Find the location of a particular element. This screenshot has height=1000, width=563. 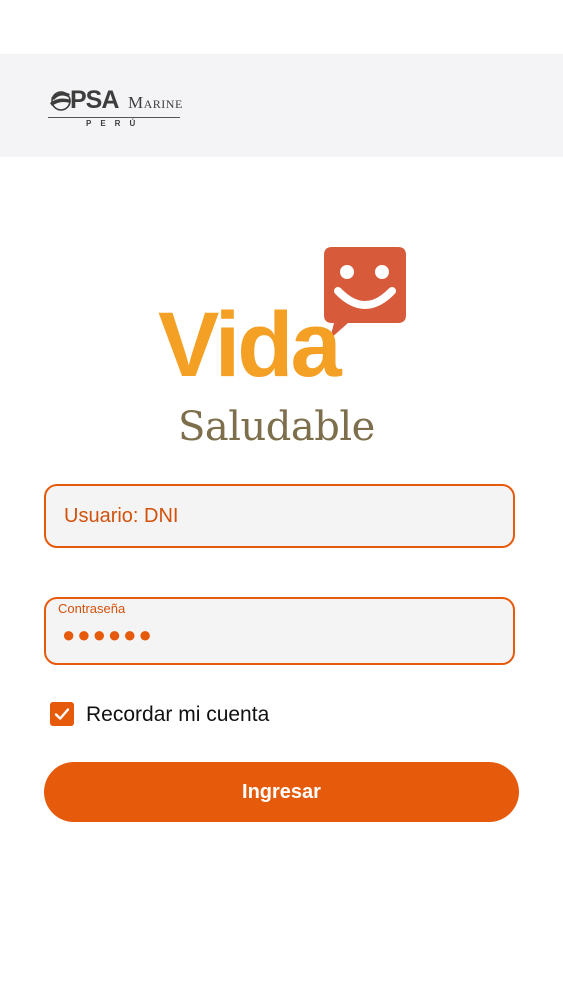

username-input is located at coordinates (279, 516).